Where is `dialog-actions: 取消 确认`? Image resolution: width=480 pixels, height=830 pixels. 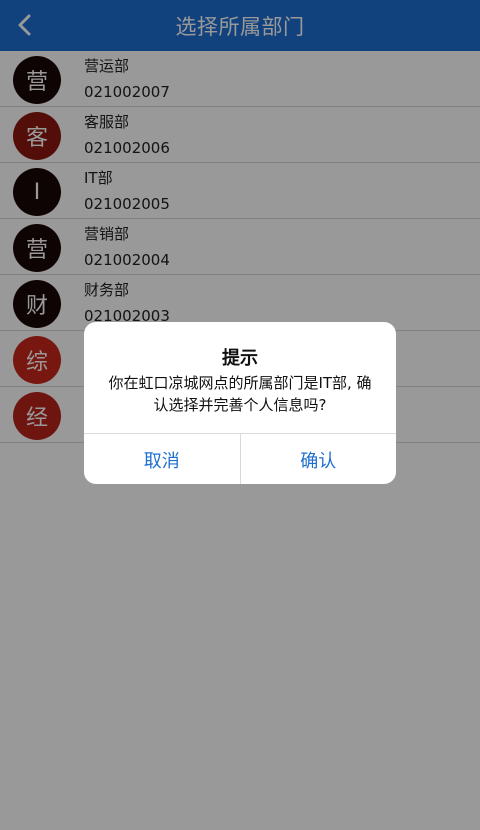
dialog-actions: 取消 确认 is located at coordinates (240, 458).